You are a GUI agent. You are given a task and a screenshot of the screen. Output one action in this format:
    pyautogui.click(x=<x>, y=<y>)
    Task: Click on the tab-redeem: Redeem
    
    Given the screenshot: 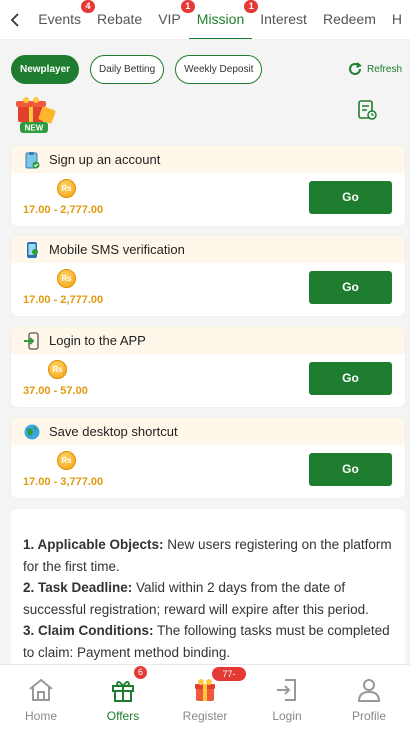 What is the action you would take?
    pyautogui.click(x=349, y=19)
    